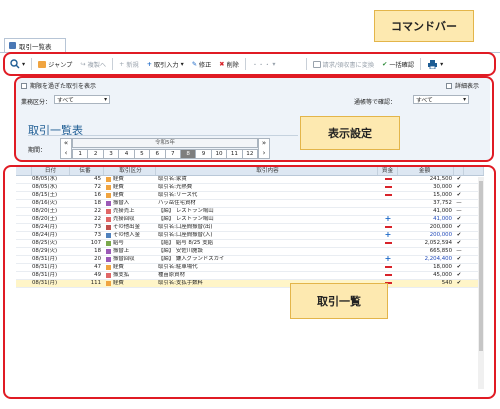  What do you see at coordinates (339, 301) in the screenshot?
I see `transaction-list-callout: 取引一覧` at bounding box center [339, 301].